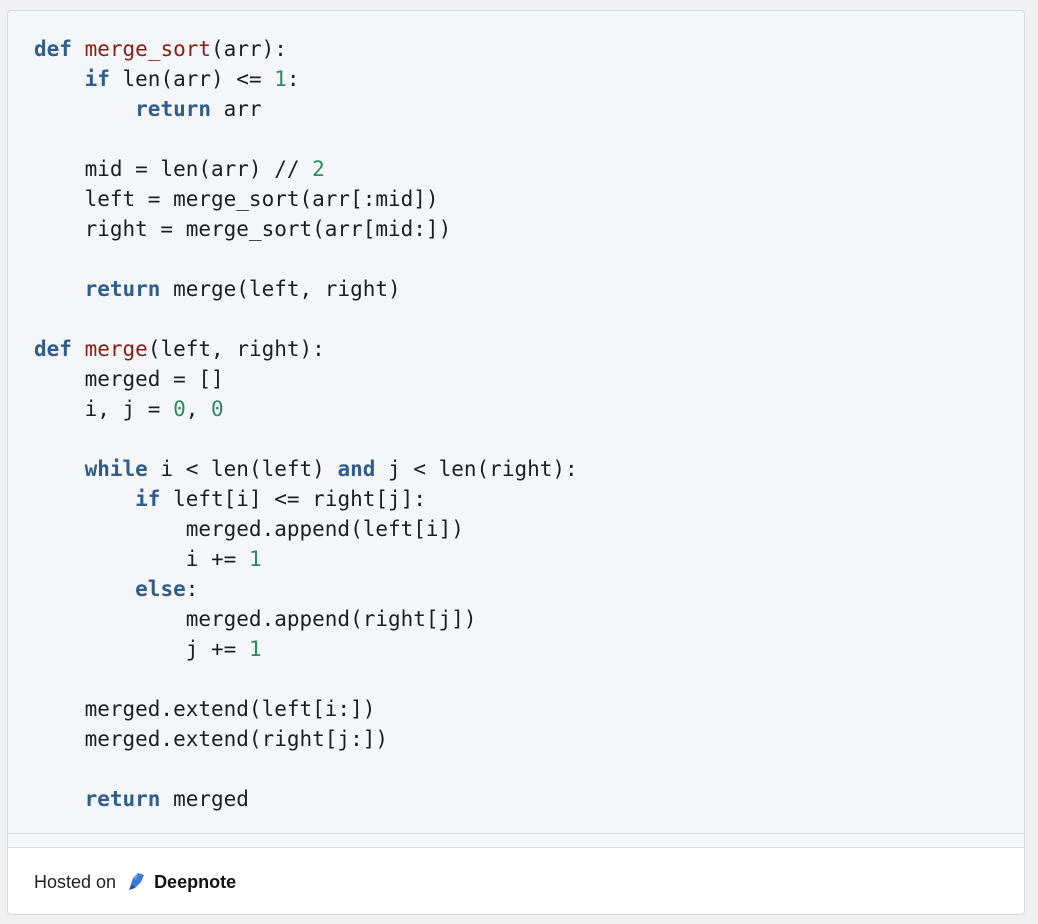 This screenshot has height=924, width=1038. Describe the element at coordinates (243, 229) in the screenshot. I see `code-token: right = merge_sort(arr[mid:])` at that location.